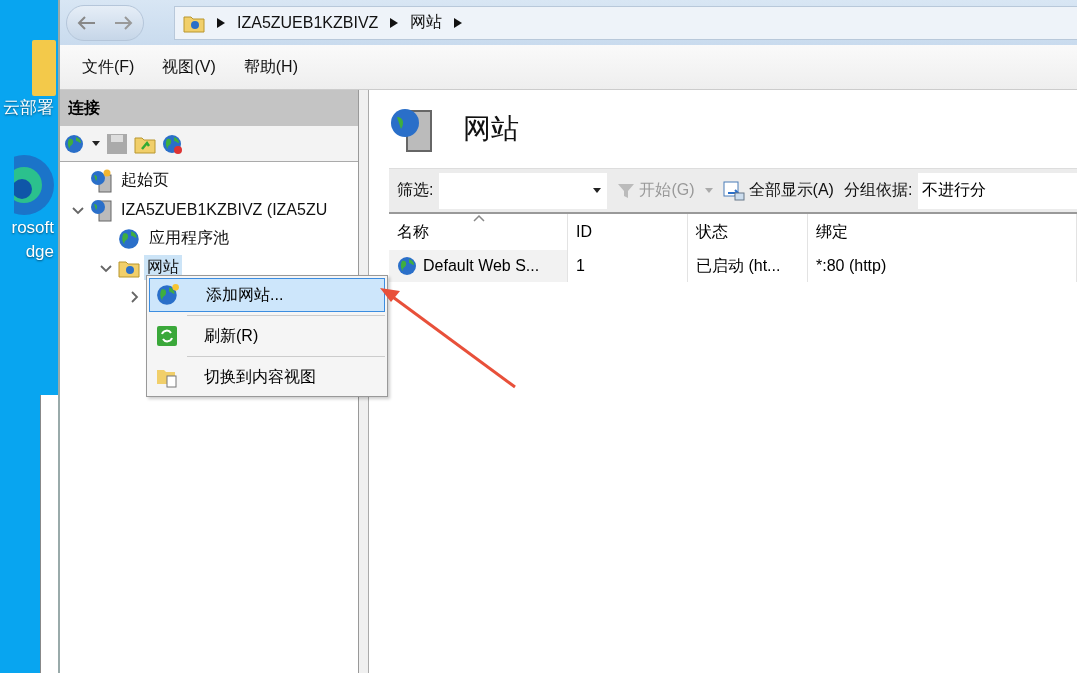 This screenshot has width=1077, height=673. What do you see at coordinates (45, 68) in the screenshot?
I see `folder-icon` at bounding box center [45, 68].